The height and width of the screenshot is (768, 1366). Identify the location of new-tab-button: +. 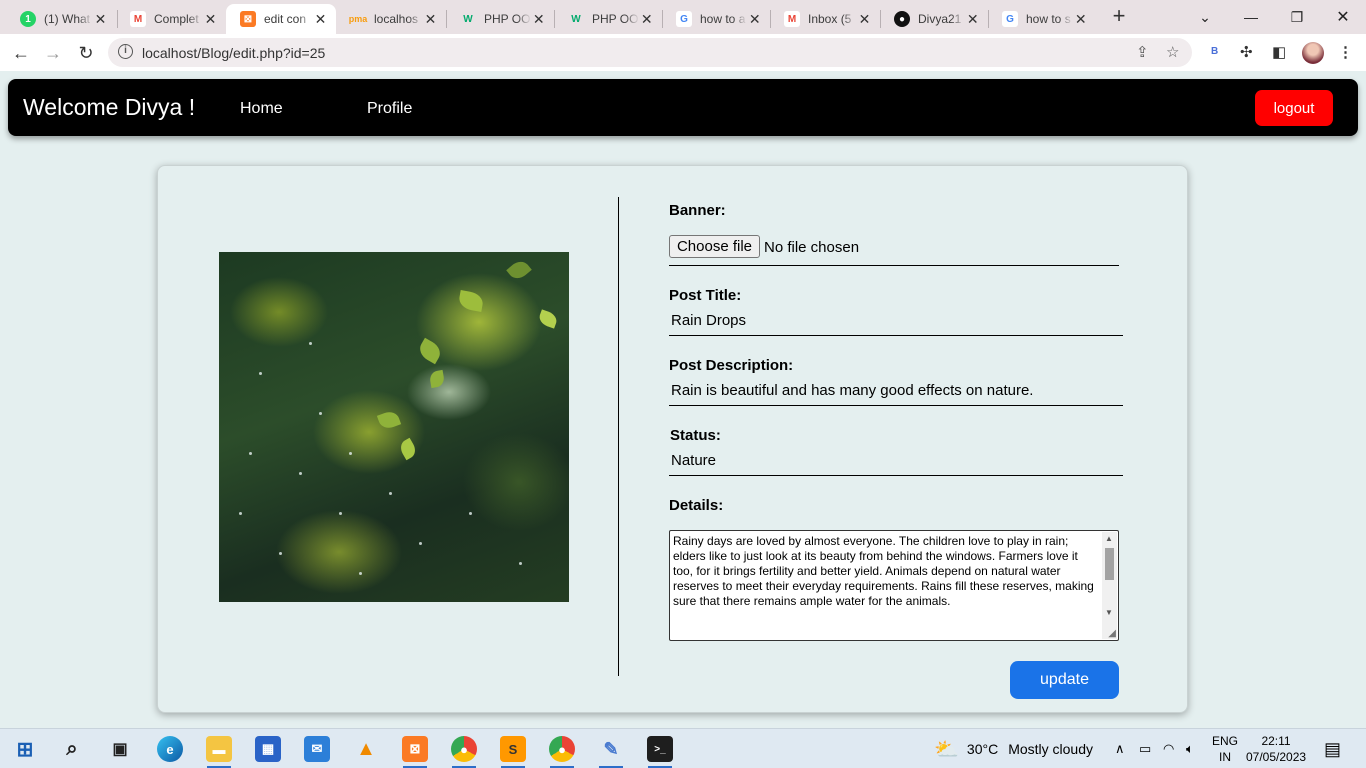
(1119, 17).